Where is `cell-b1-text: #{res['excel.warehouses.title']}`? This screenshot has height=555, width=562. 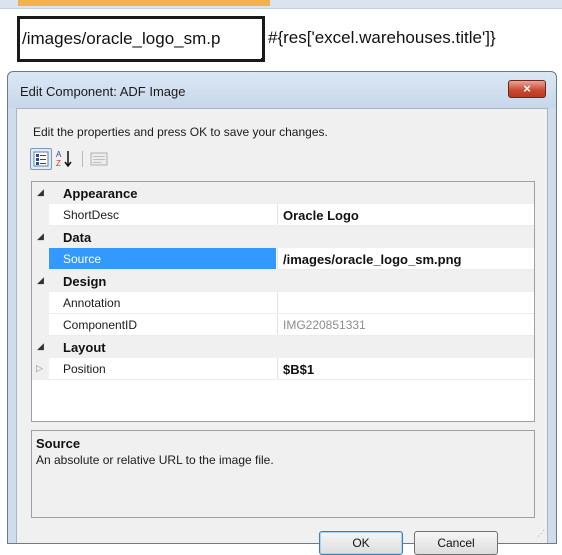
cell-b1-text: #{res['excel.warehouses.title']} is located at coordinates (382, 37).